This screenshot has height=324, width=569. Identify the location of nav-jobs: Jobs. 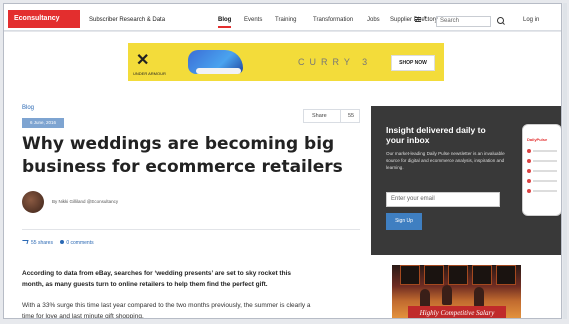
(373, 20).